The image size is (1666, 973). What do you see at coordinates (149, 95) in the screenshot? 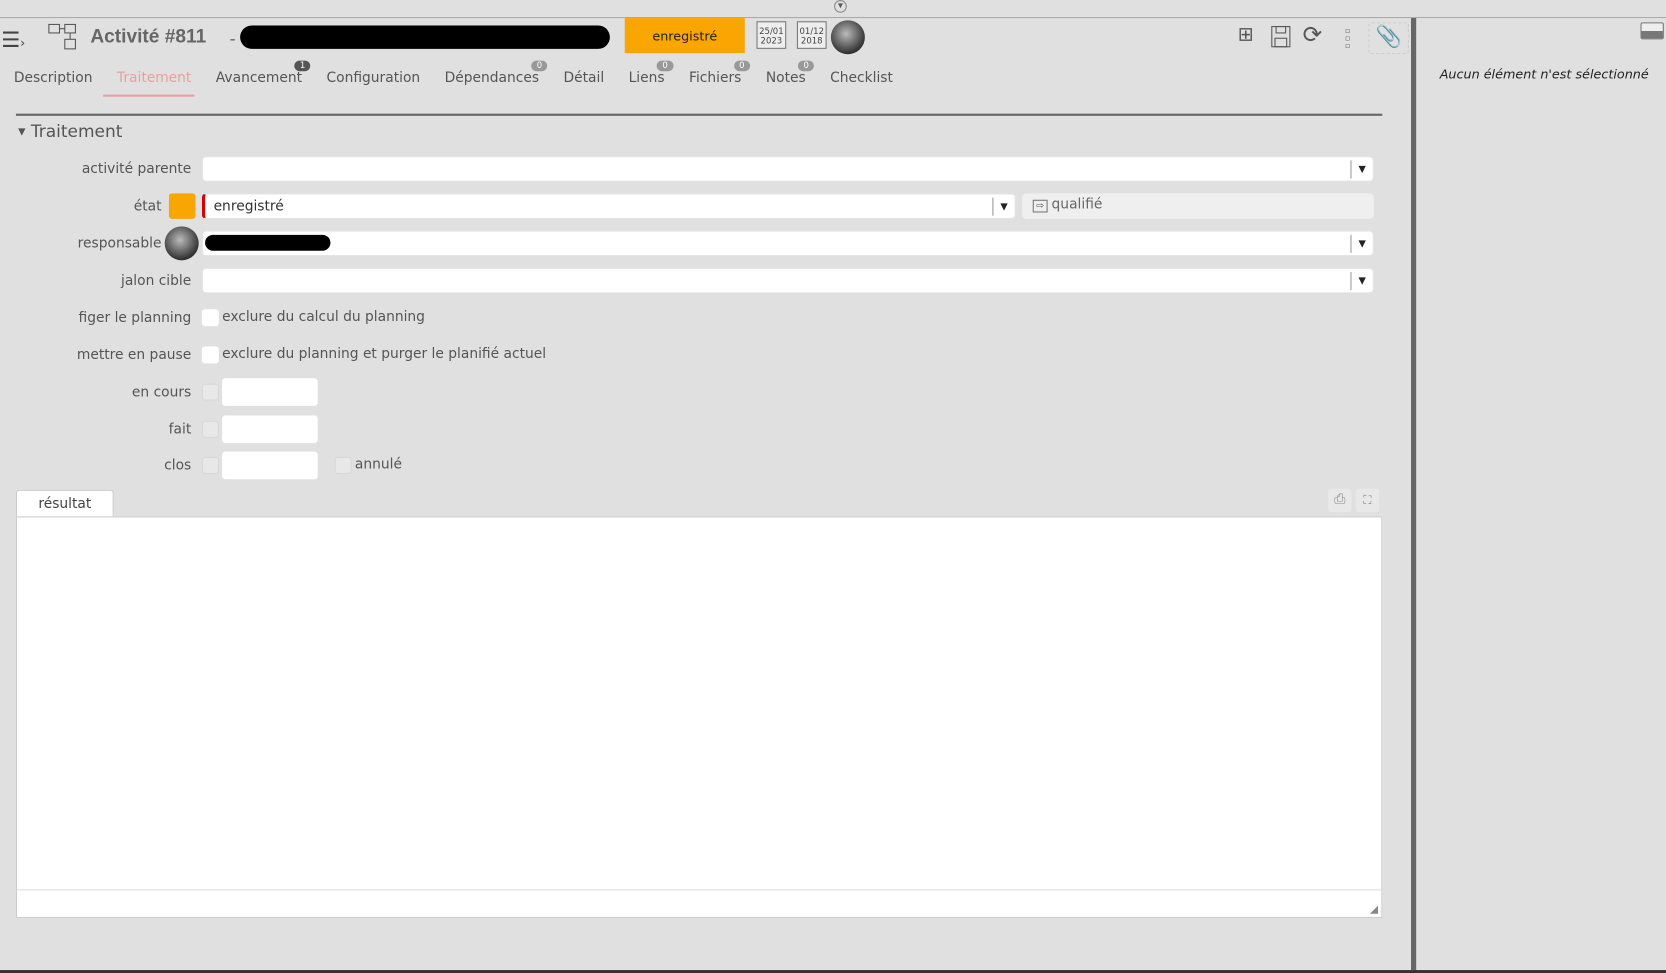
I see `active-tab-indicator` at bounding box center [149, 95].